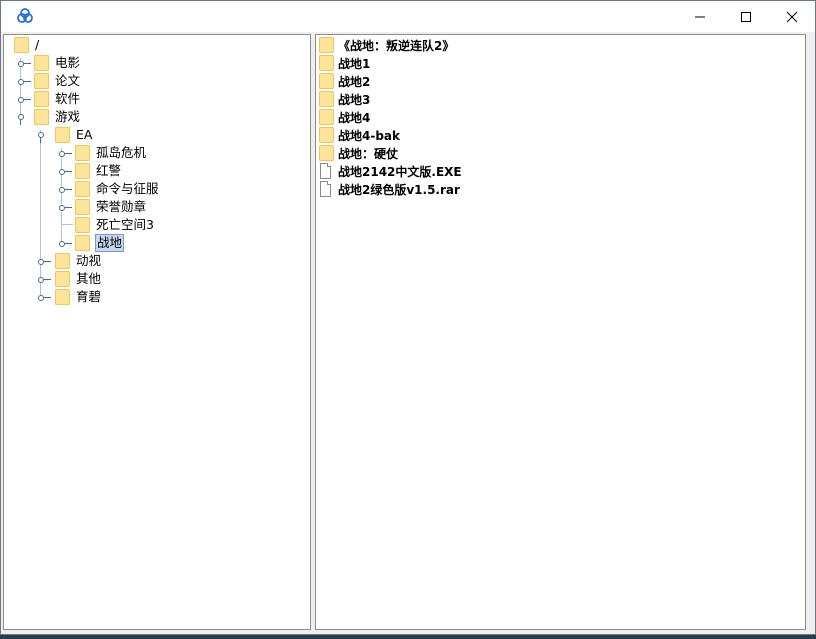  What do you see at coordinates (37, 44) in the screenshot?
I see `tree-node-label: /` at bounding box center [37, 44].